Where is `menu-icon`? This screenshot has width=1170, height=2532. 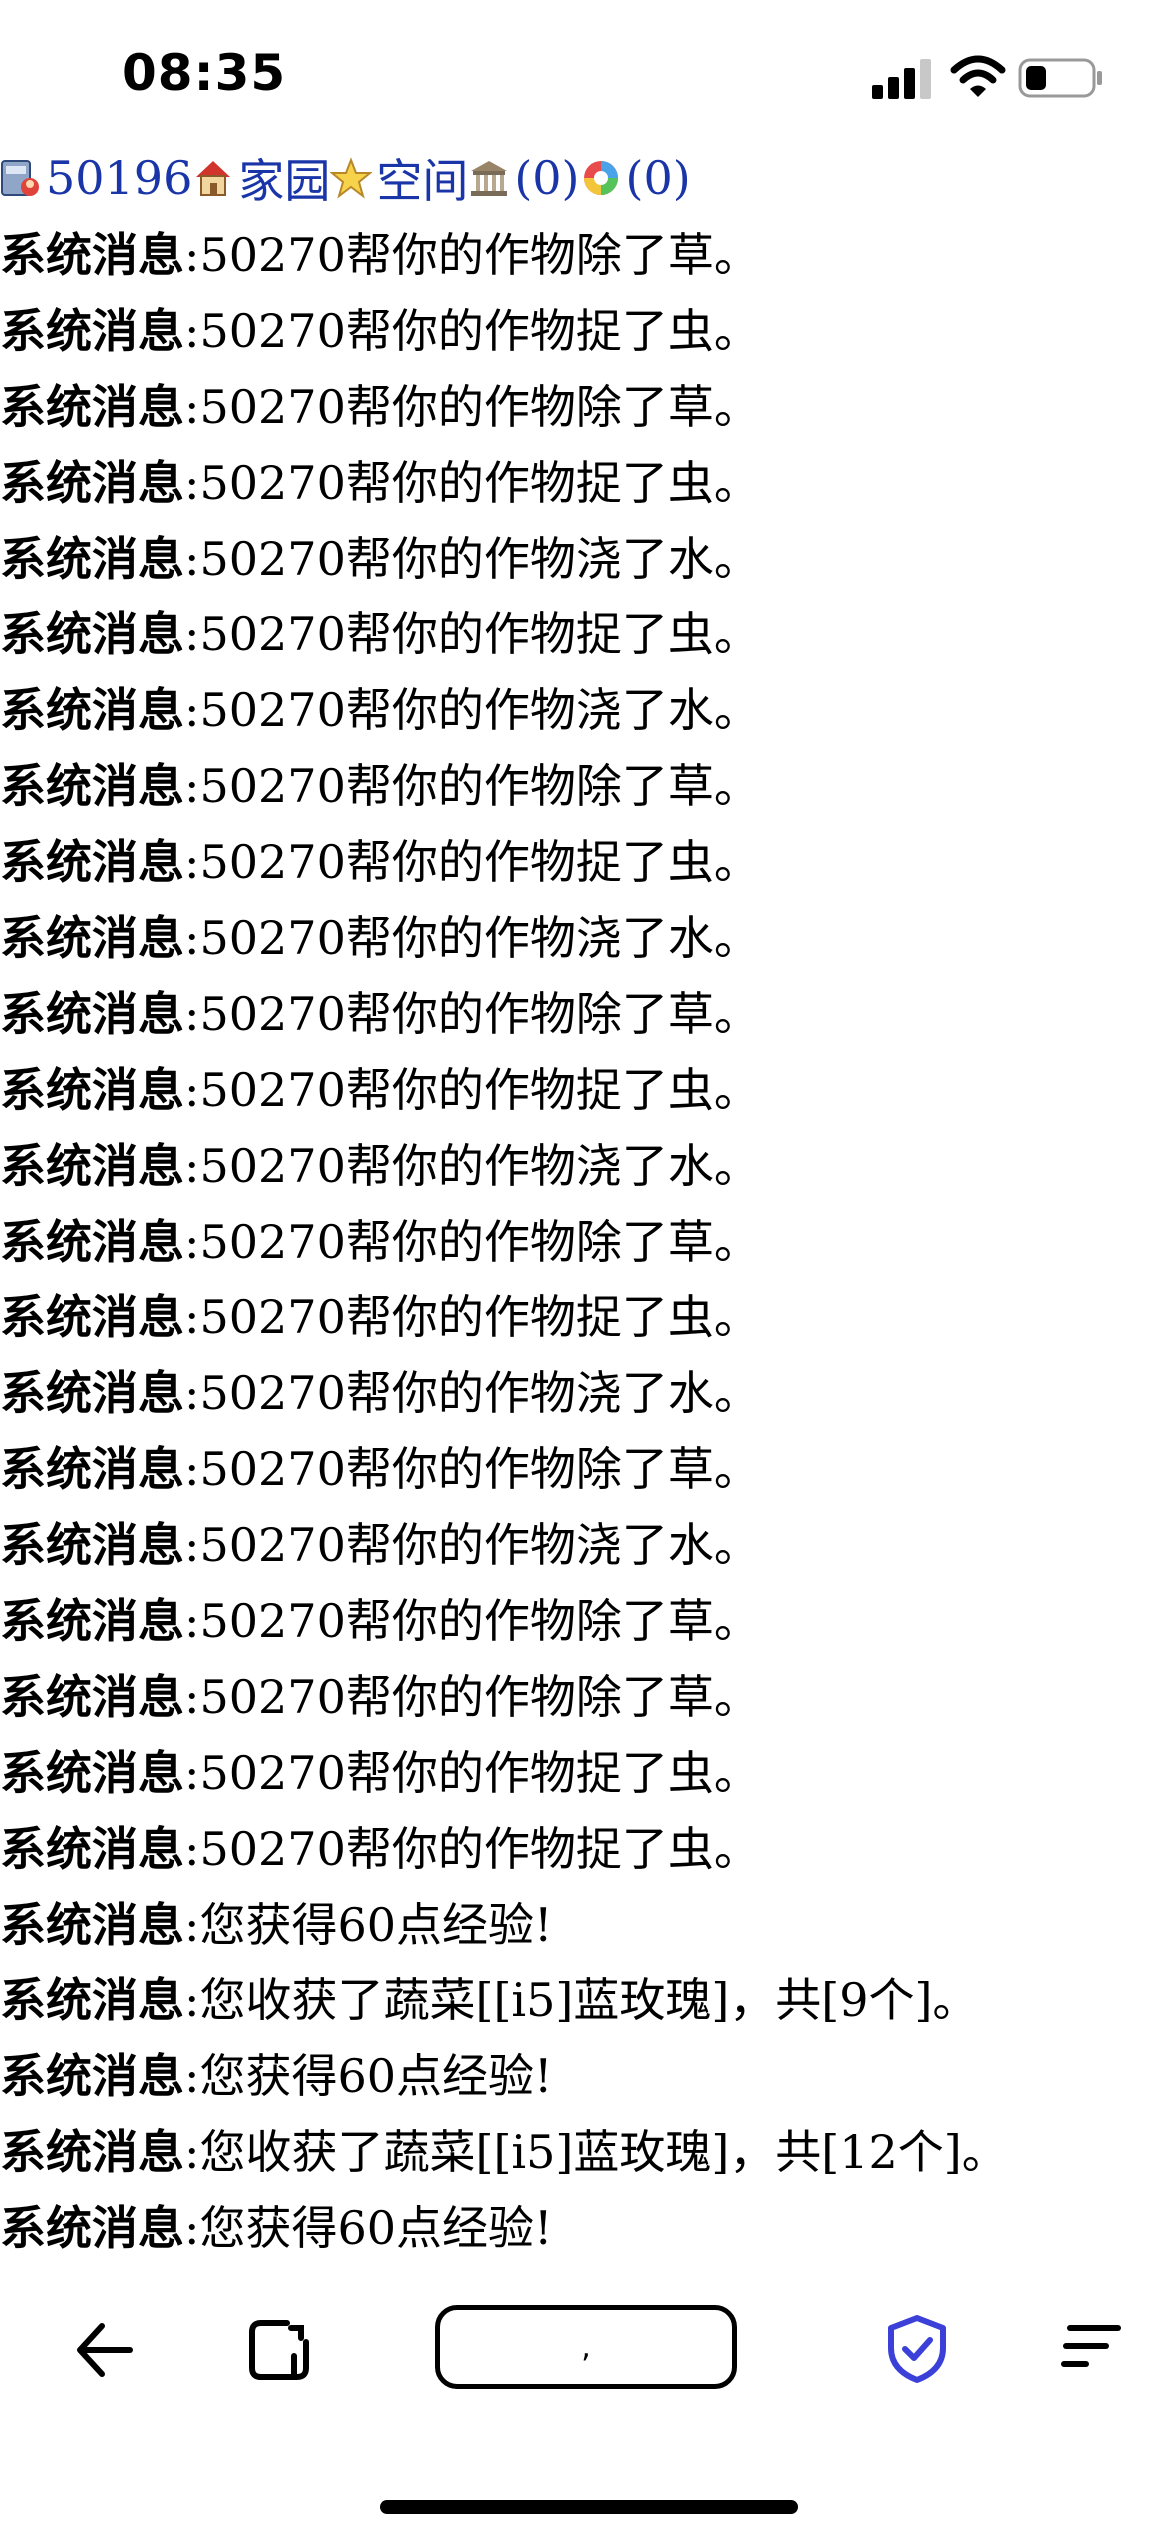 menu-icon is located at coordinates (1092, 2350).